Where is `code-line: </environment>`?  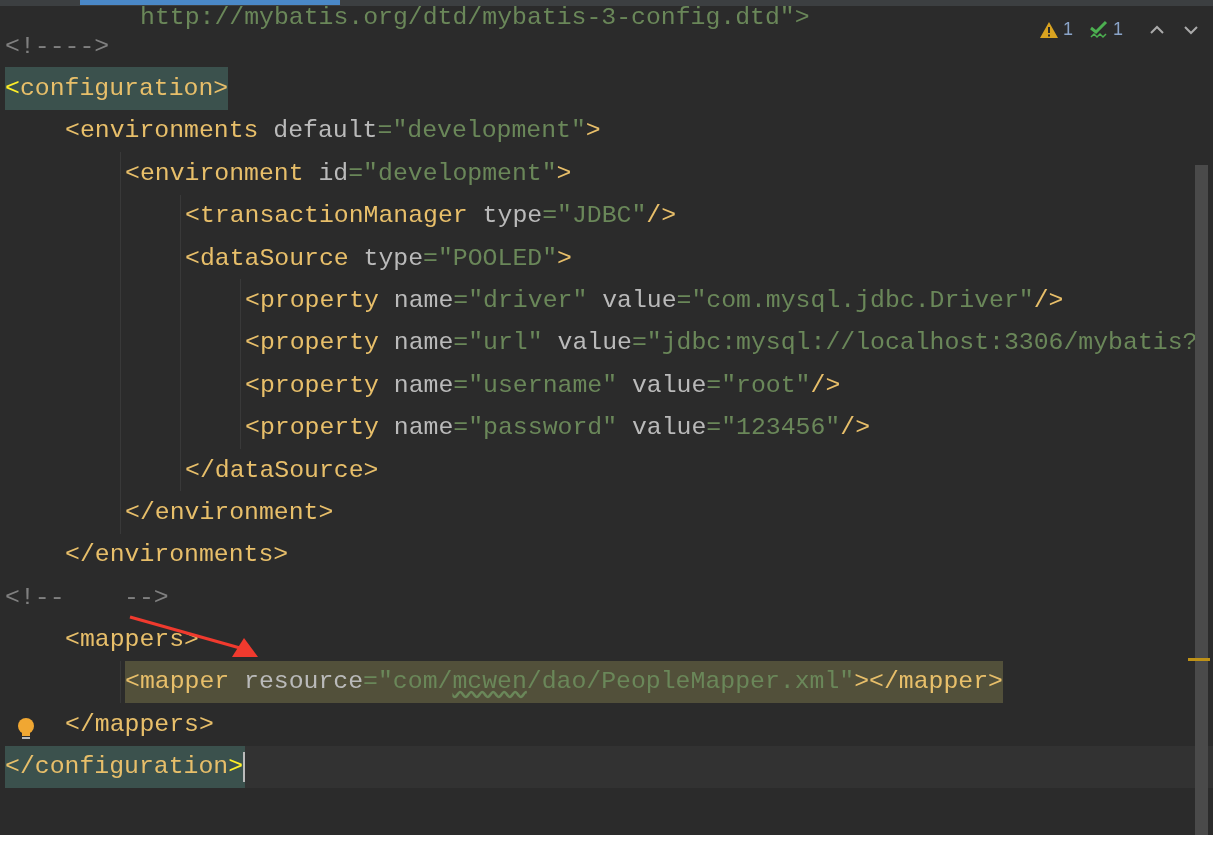
code-line: </environment> is located at coordinates (229, 512).